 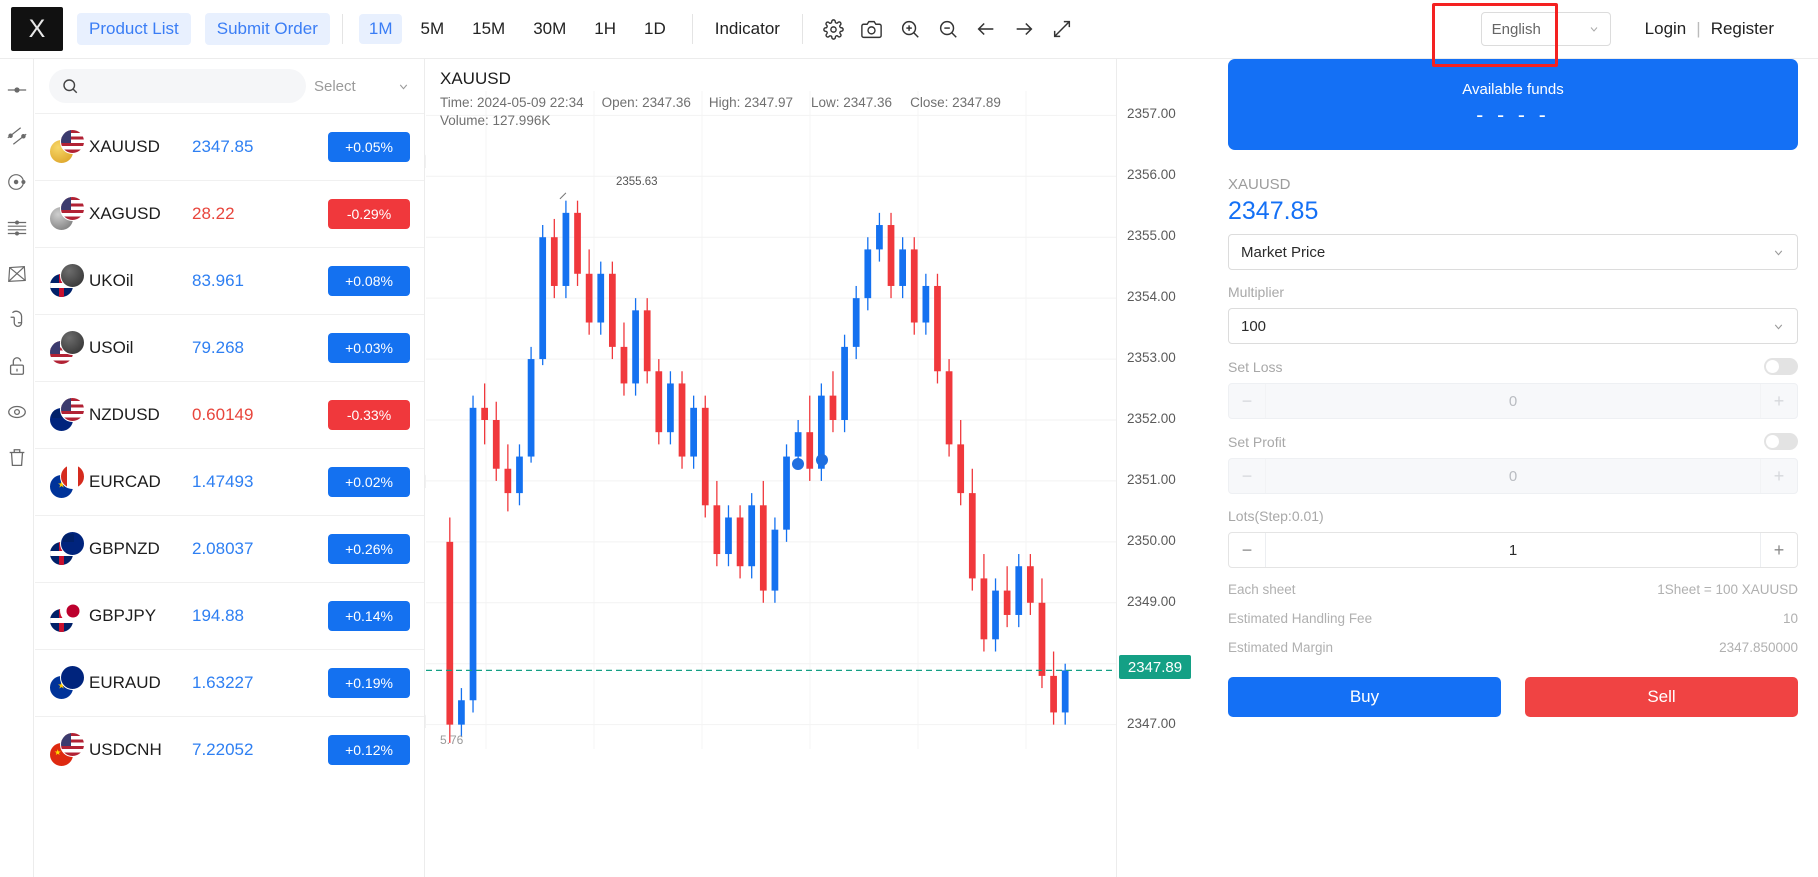 I want to click on lots-minus-button: −, so click(x=1247, y=550).